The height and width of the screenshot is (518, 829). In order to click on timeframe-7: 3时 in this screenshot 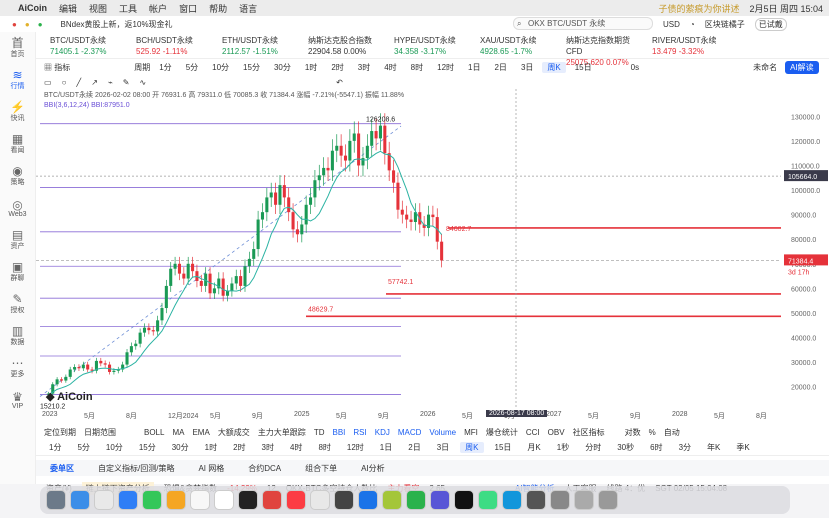, I will do `click(364, 67)`.